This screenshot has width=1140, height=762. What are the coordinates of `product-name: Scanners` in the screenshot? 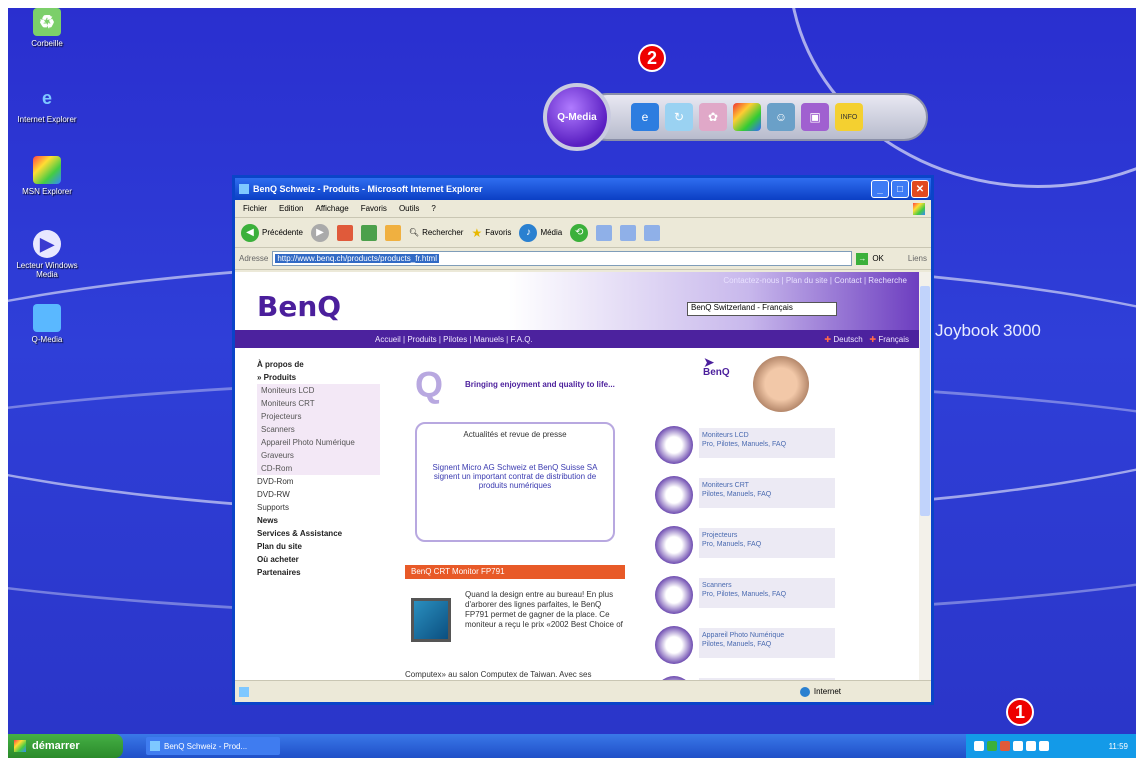 It's located at (767, 585).